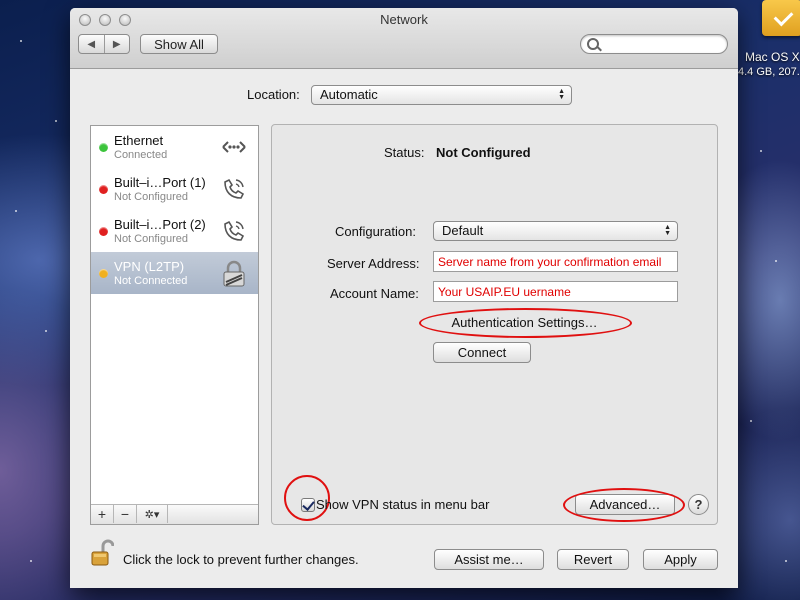  I want to click on apply-button: Apply, so click(680, 559).